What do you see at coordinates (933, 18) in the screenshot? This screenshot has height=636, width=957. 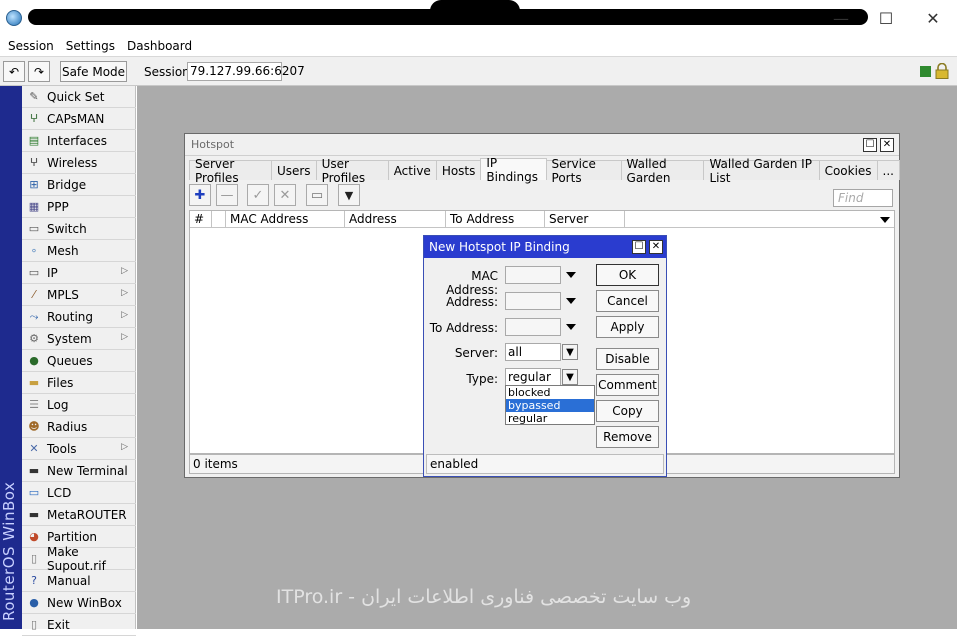 I see `close-icon: ✕` at bounding box center [933, 18].